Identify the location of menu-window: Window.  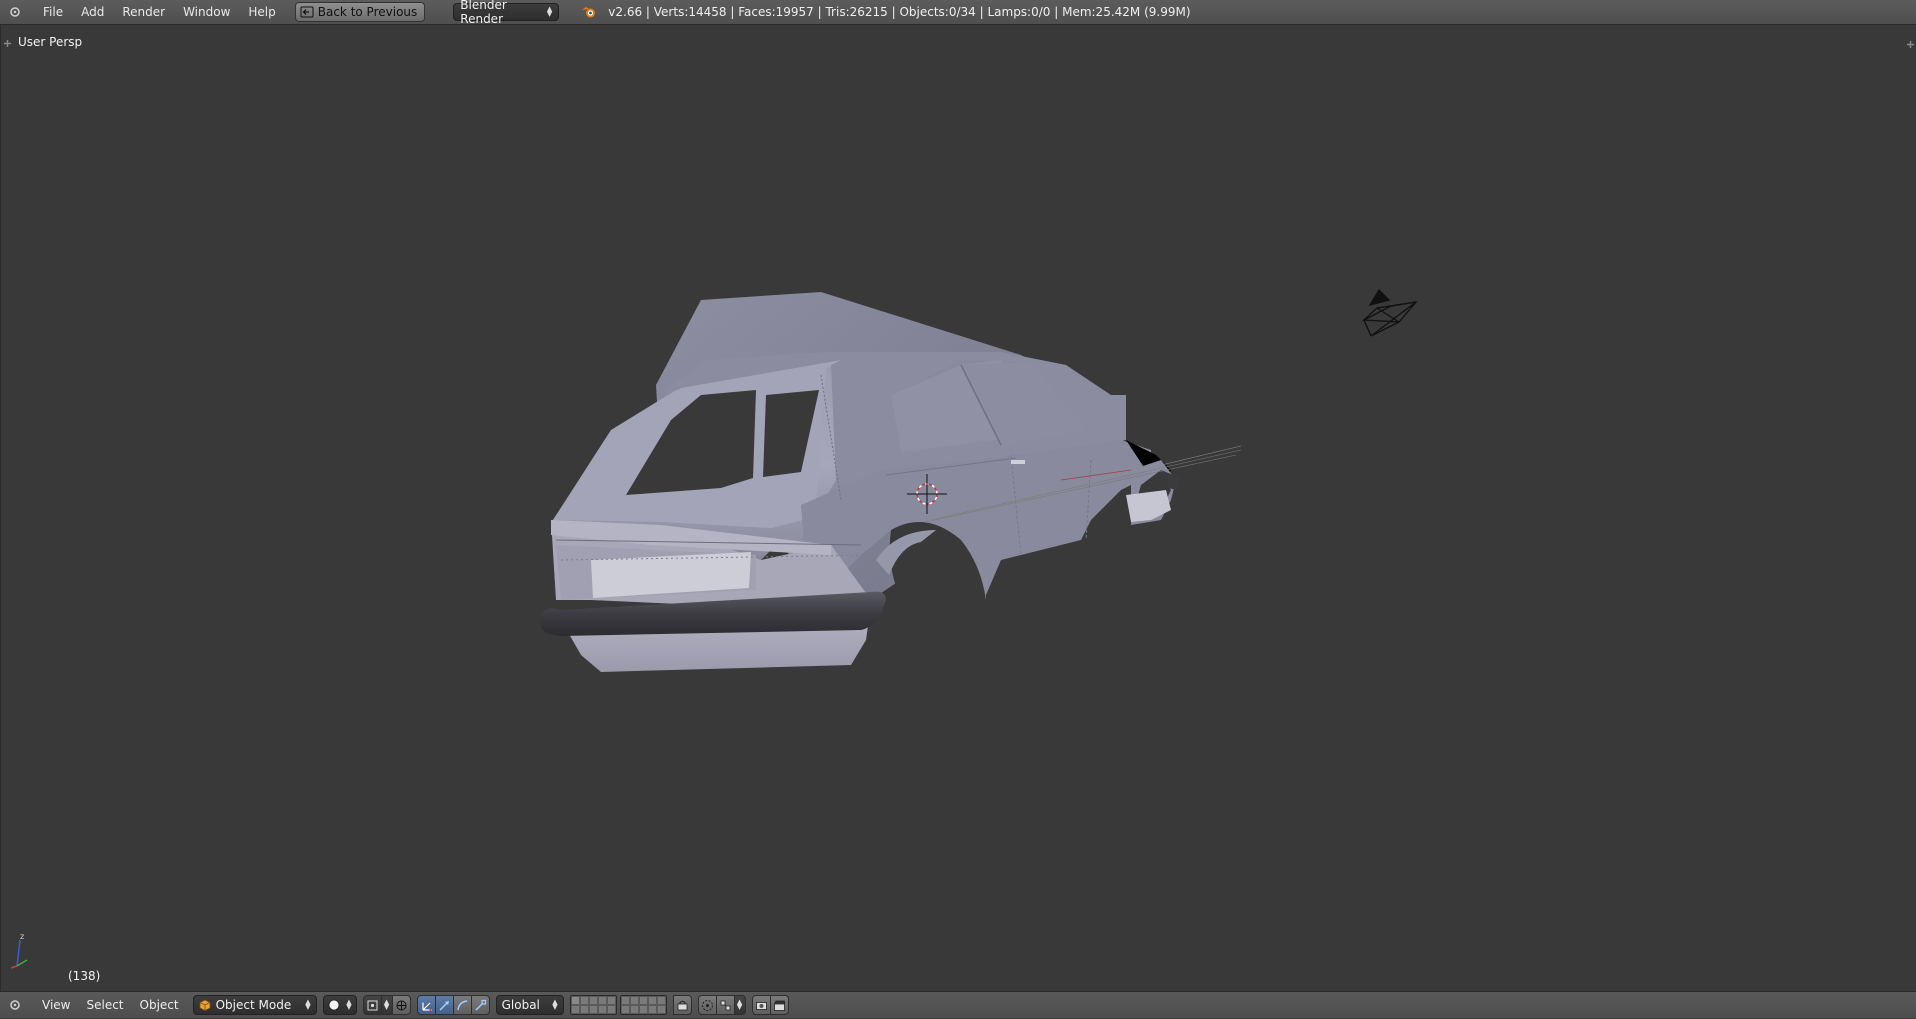
(206, 12).